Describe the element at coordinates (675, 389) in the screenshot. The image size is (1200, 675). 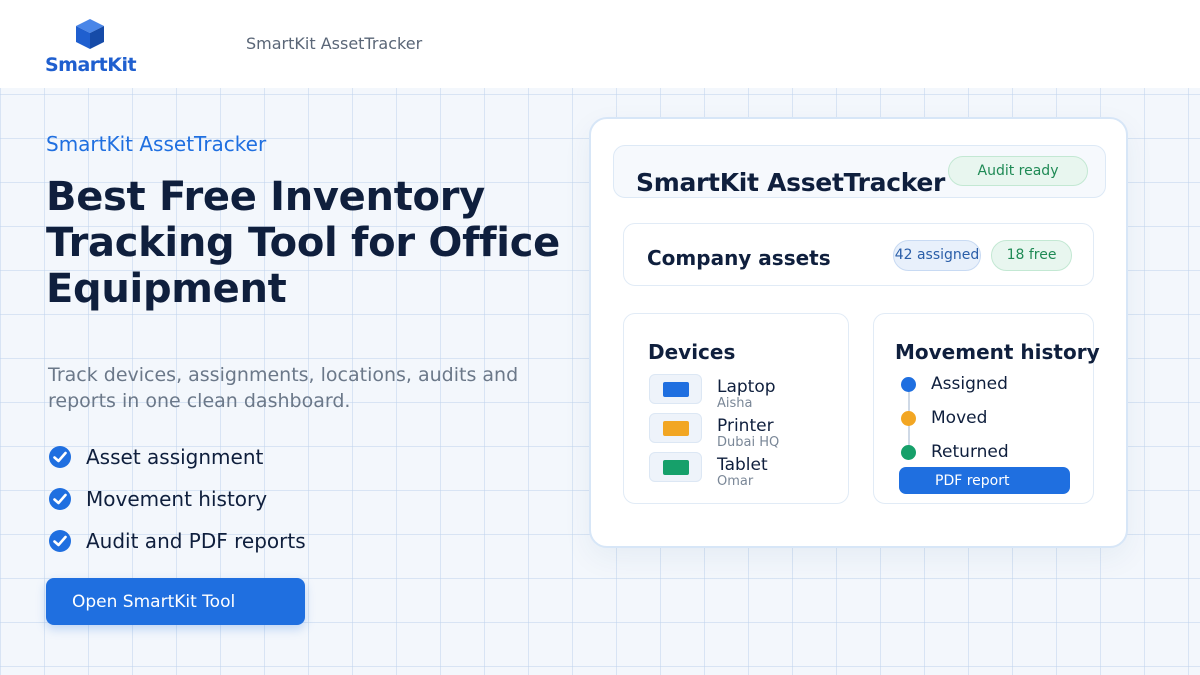
I see `laptop-icon` at that location.